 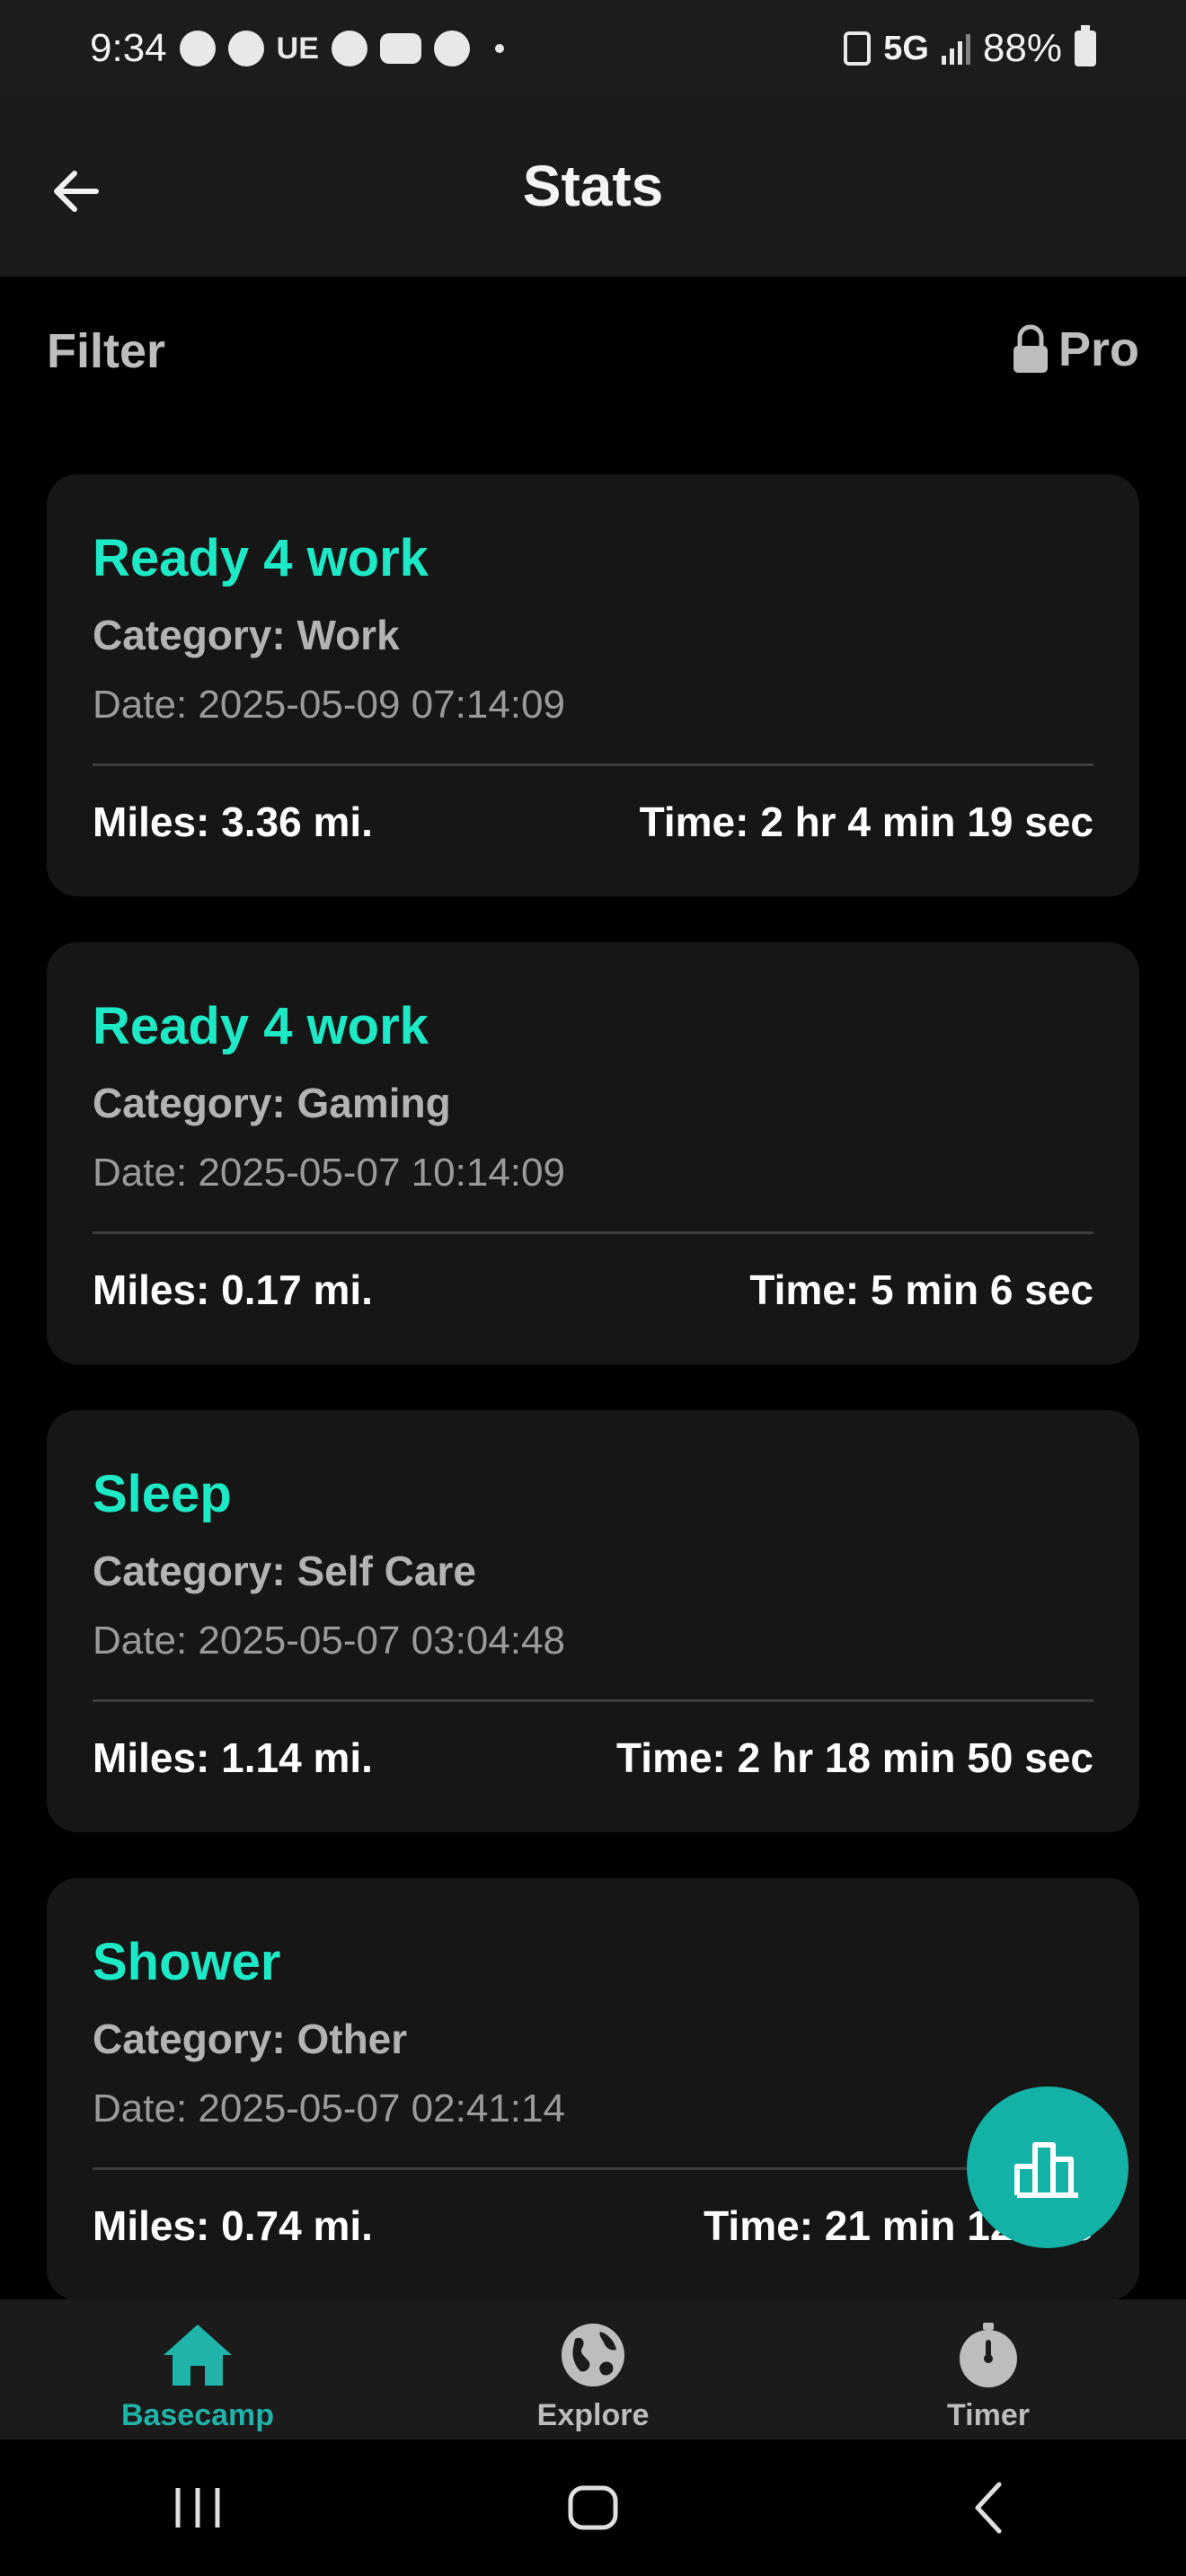 What do you see at coordinates (246, 635) in the screenshot?
I see `card-category: Category: Work` at bounding box center [246, 635].